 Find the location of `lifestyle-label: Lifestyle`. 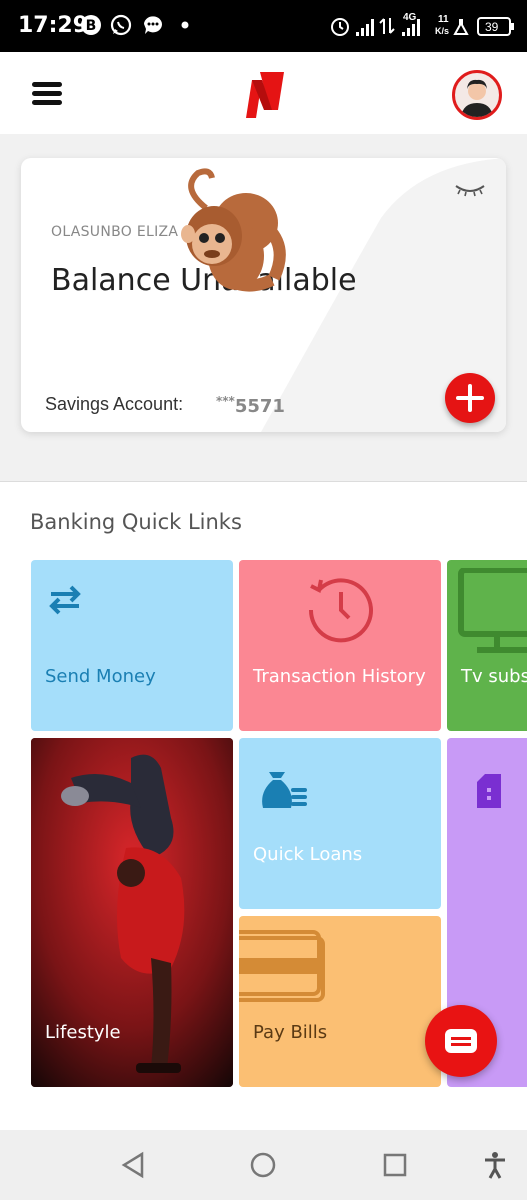

lifestyle-label: Lifestyle is located at coordinates (83, 1032).